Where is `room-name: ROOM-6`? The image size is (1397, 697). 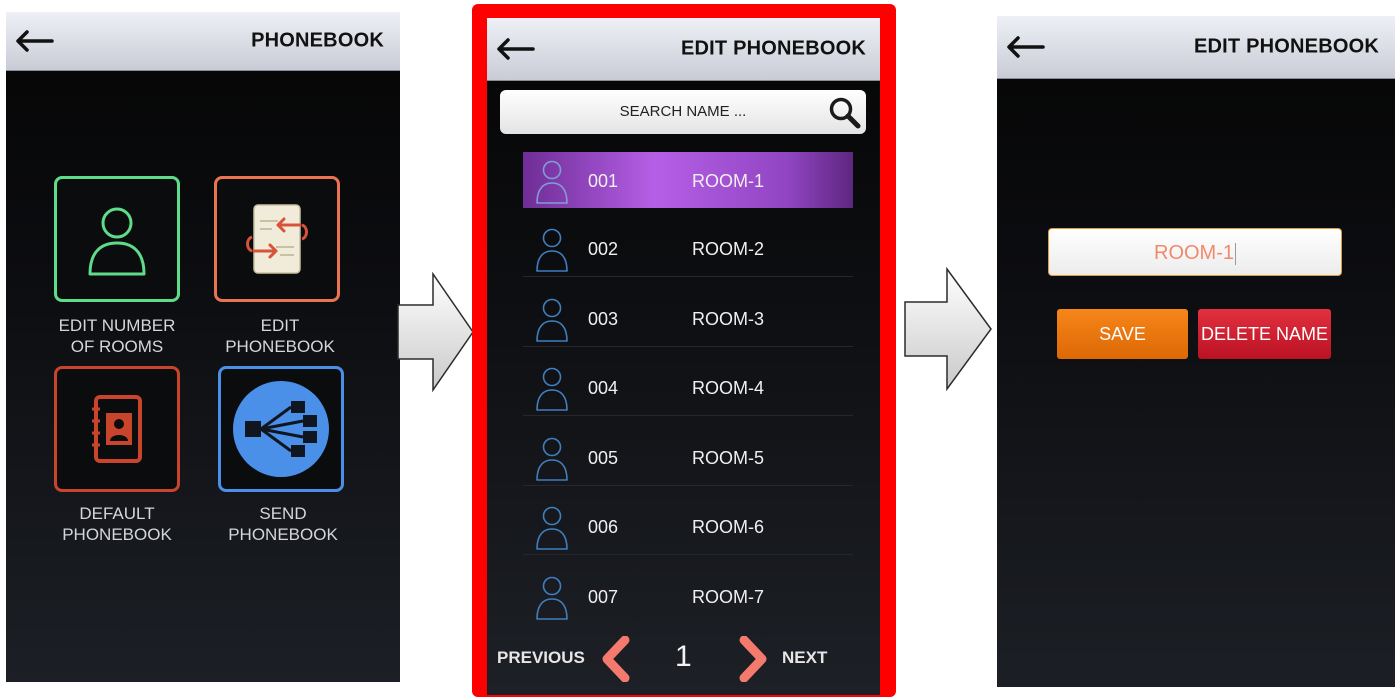
room-name: ROOM-6 is located at coordinates (728, 527).